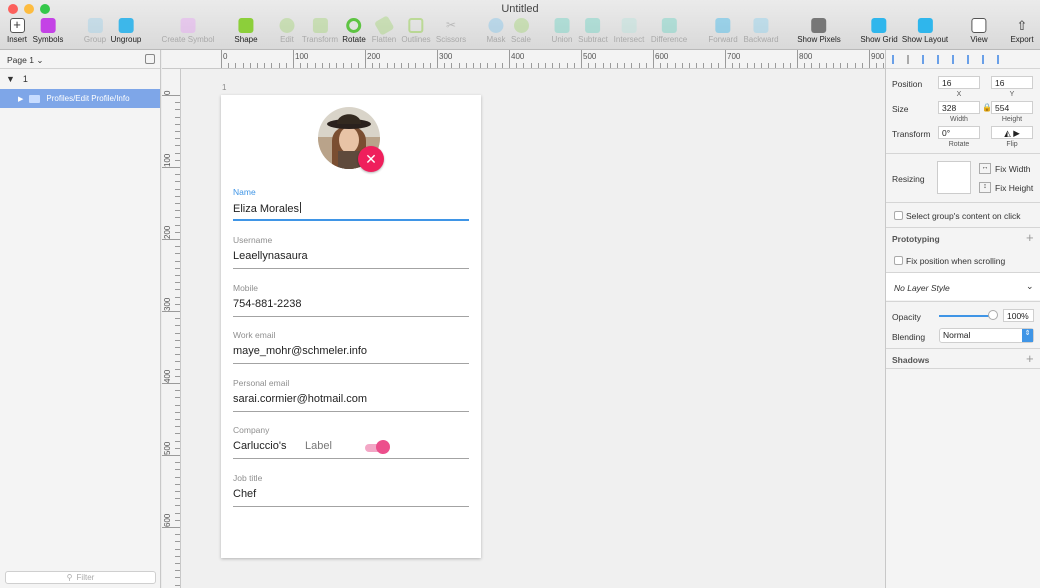  What do you see at coordinates (1021, 31) in the screenshot?
I see `export-button: ⇧ Export` at bounding box center [1021, 31].